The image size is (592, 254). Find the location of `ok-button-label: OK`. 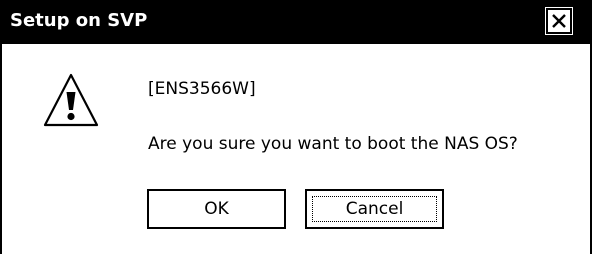

ok-button-label: OK is located at coordinates (216, 209).